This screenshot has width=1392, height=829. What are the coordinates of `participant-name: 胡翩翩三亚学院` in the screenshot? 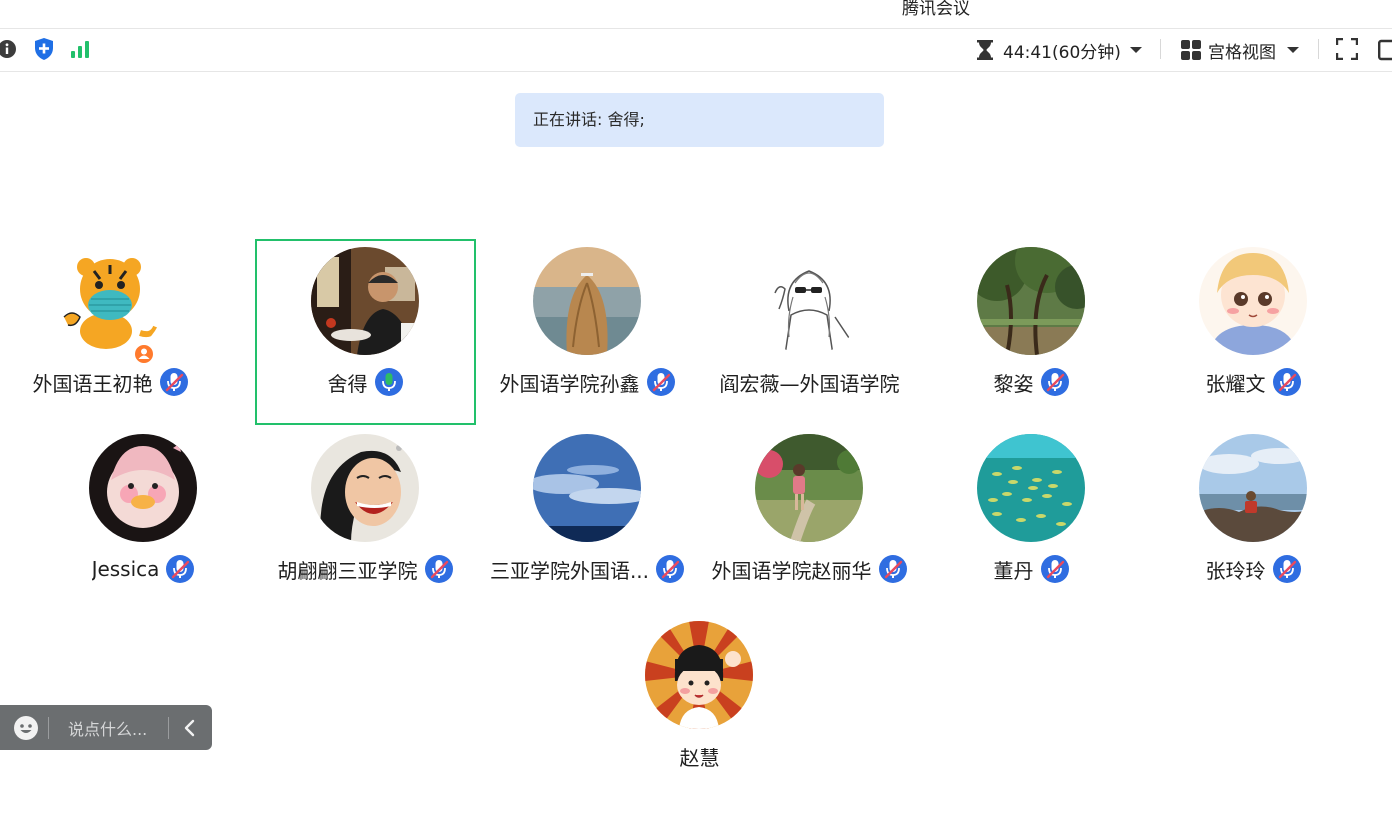 It's located at (347, 570).